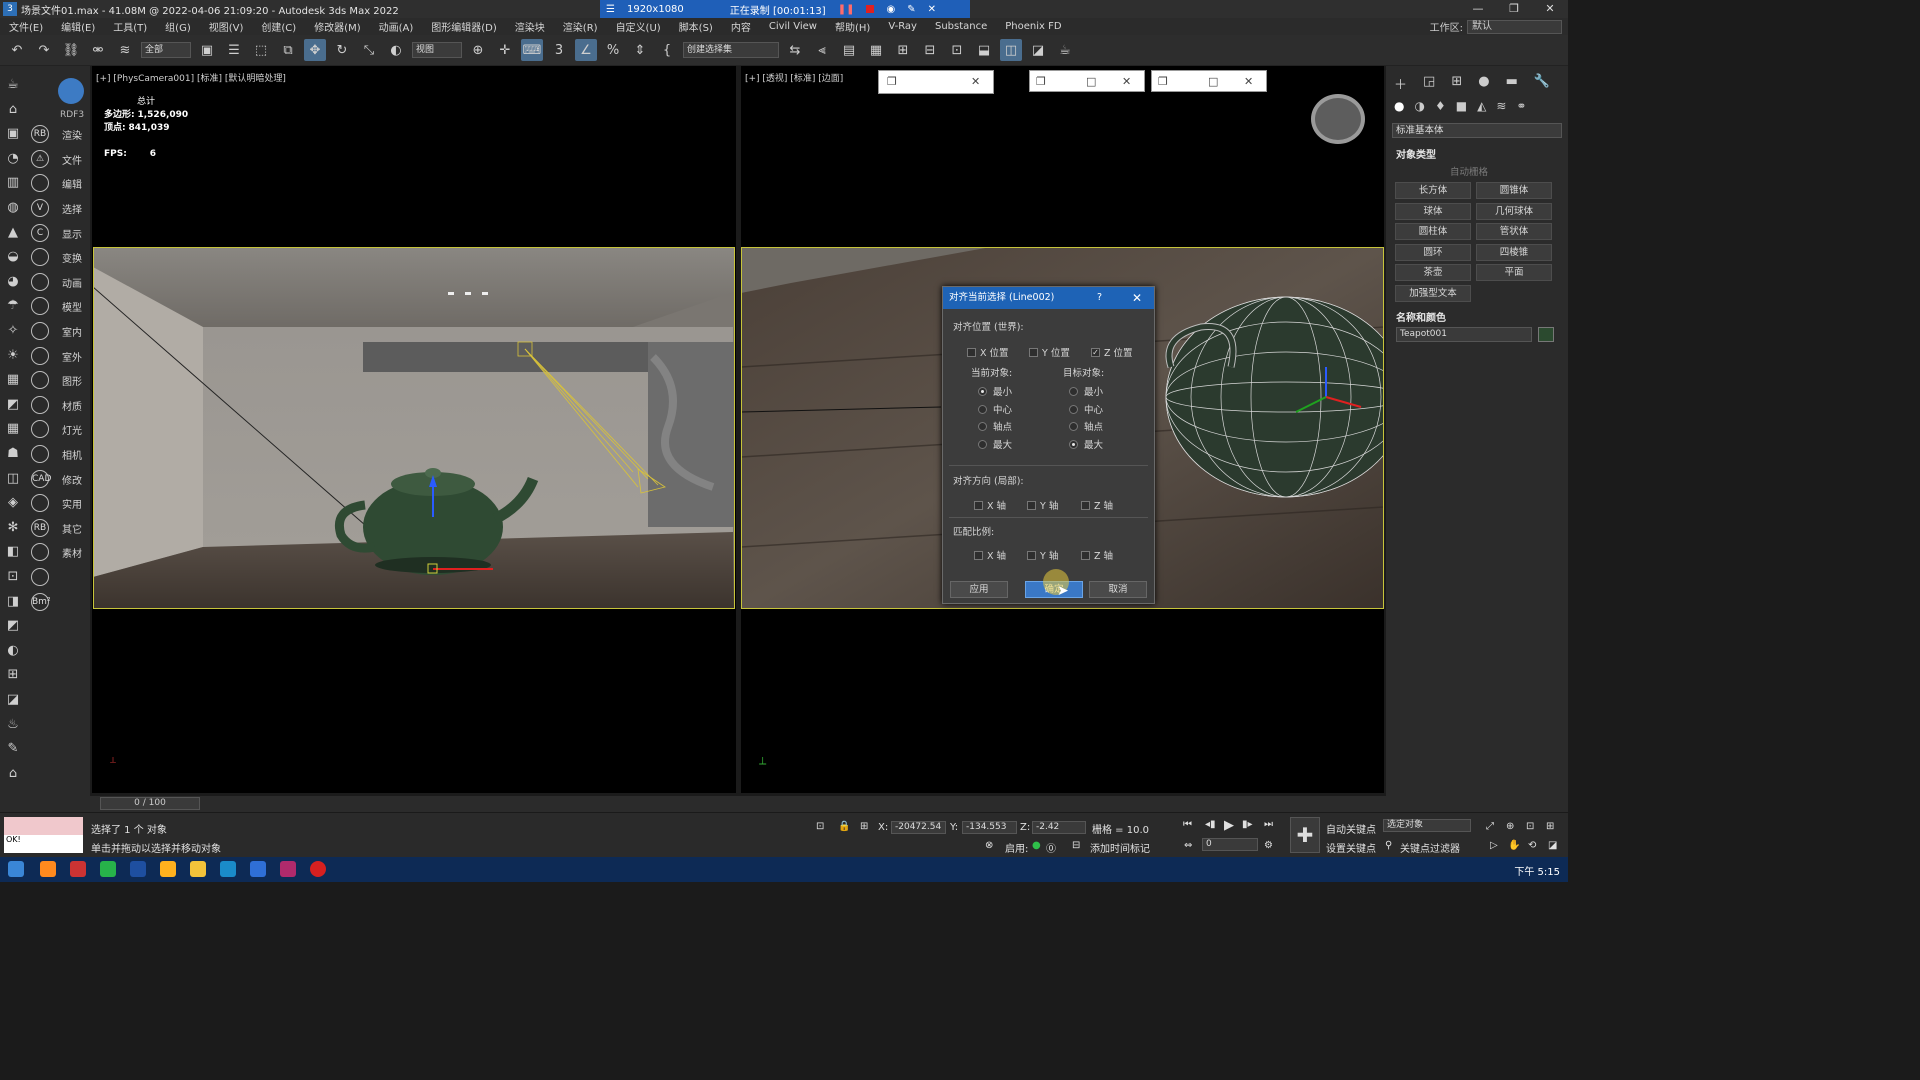  Describe the element at coordinates (1514, 211) in the screenshot. I see `primitive-button: 几何球体` at that location.